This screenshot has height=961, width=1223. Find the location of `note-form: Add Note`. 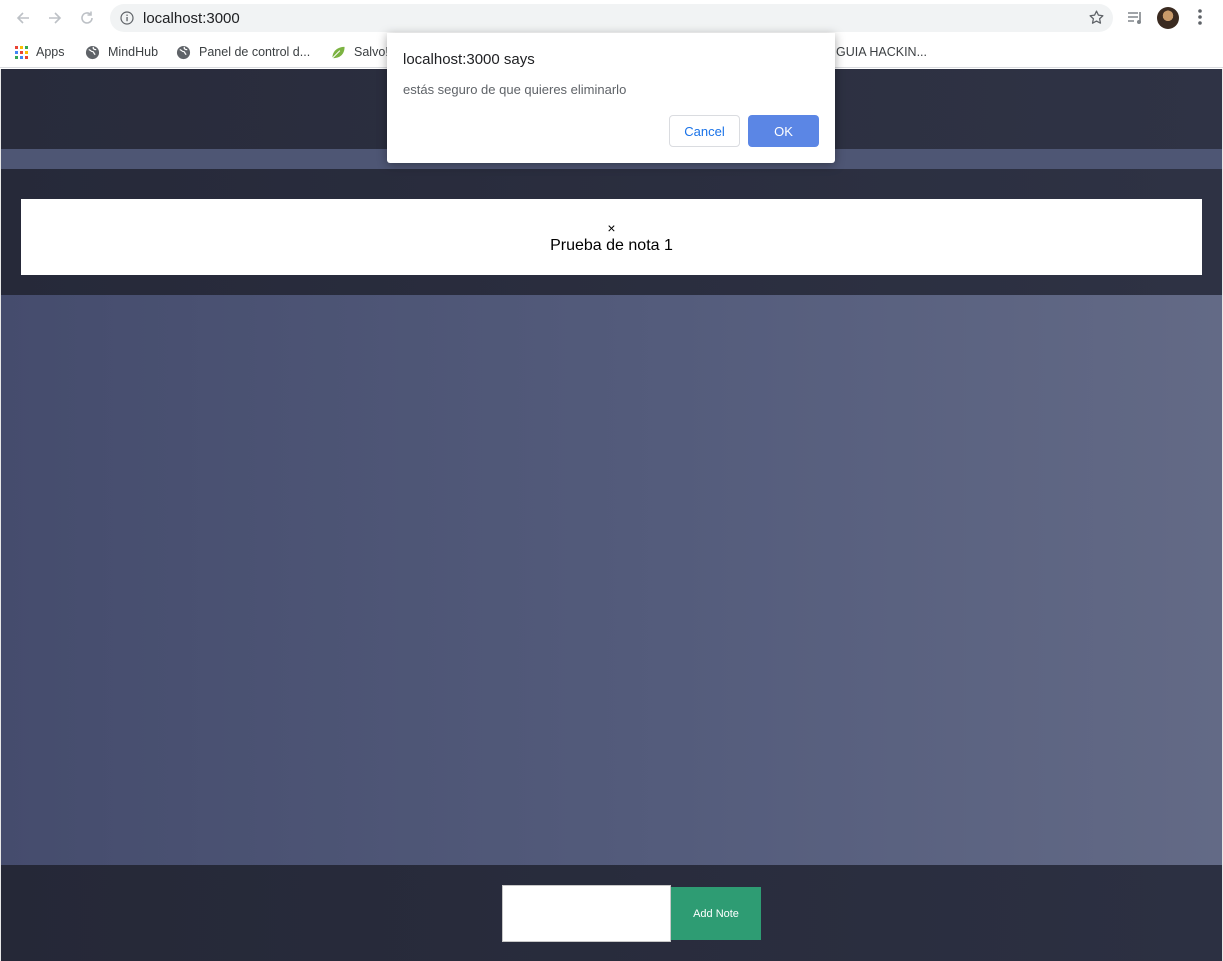

note-form: Add Note is located at coordinates (611, 913).